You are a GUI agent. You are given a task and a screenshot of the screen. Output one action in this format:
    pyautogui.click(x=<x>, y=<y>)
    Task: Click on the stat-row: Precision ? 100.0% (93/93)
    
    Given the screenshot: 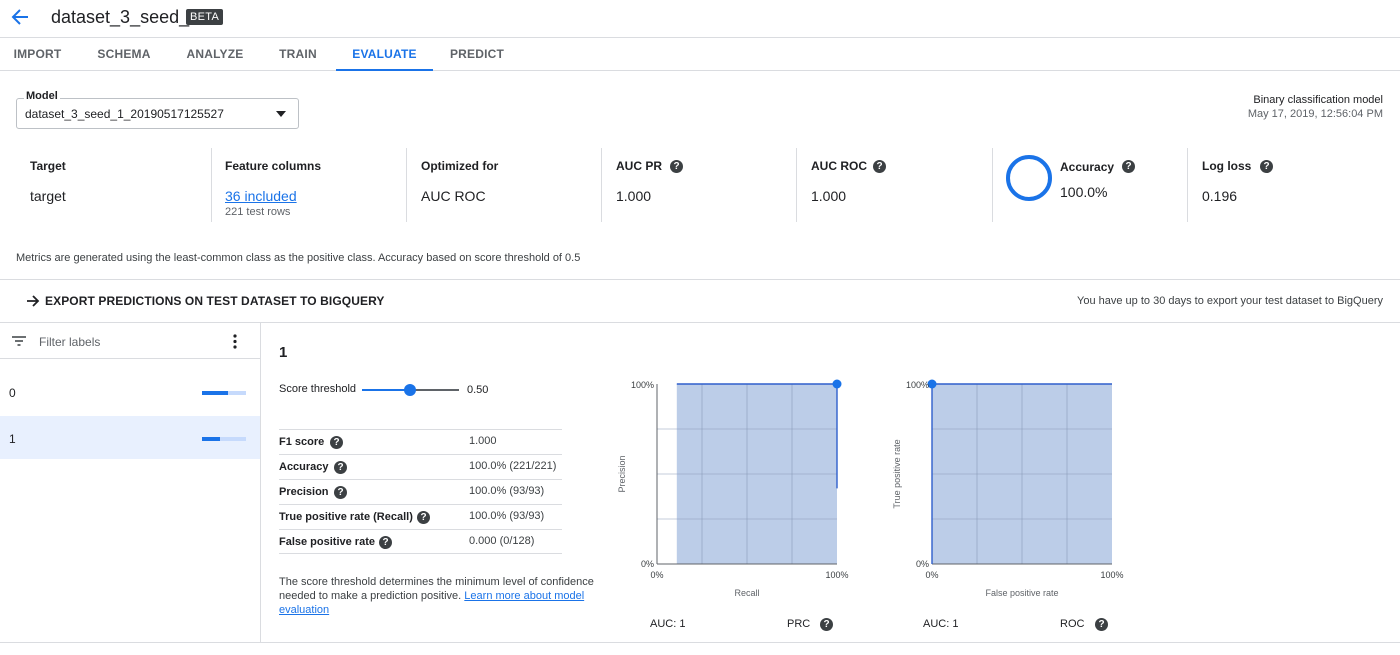 What is the action you would take?
    pyautogui.click(x=420, y=491)
    